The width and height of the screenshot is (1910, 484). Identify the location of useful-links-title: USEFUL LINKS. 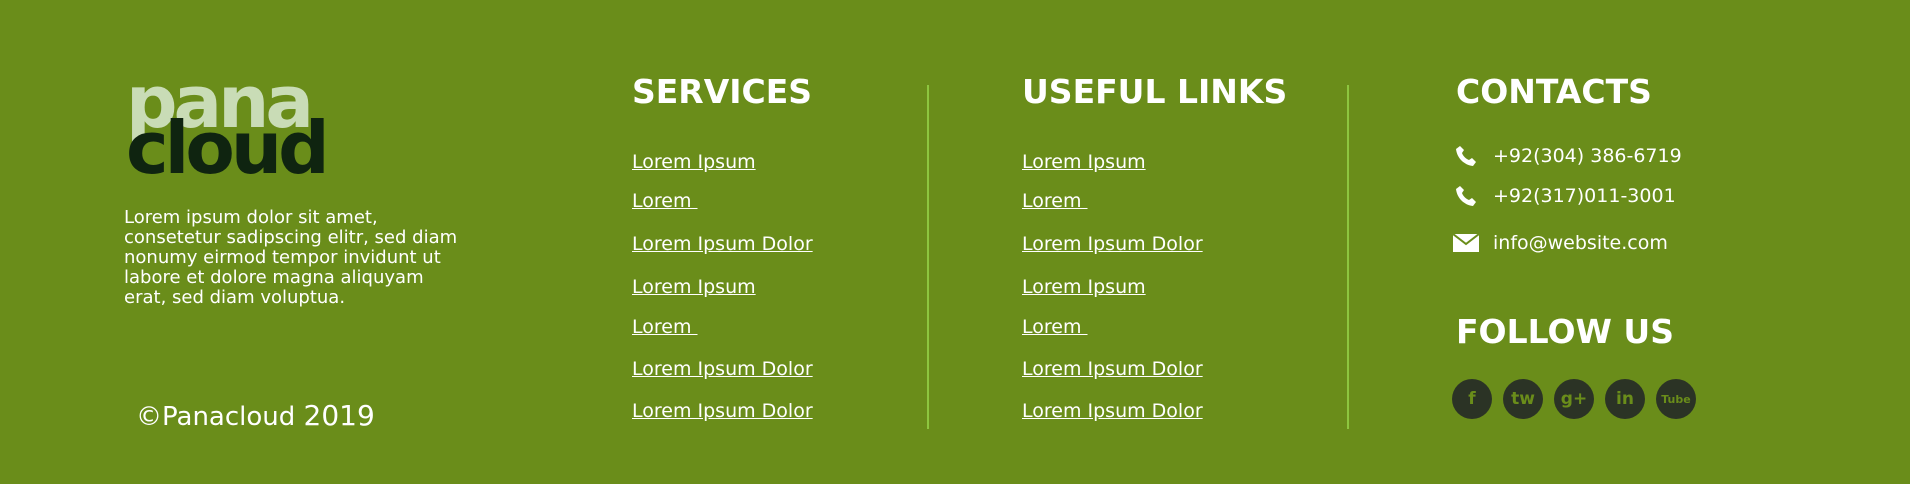
(1155, 91).